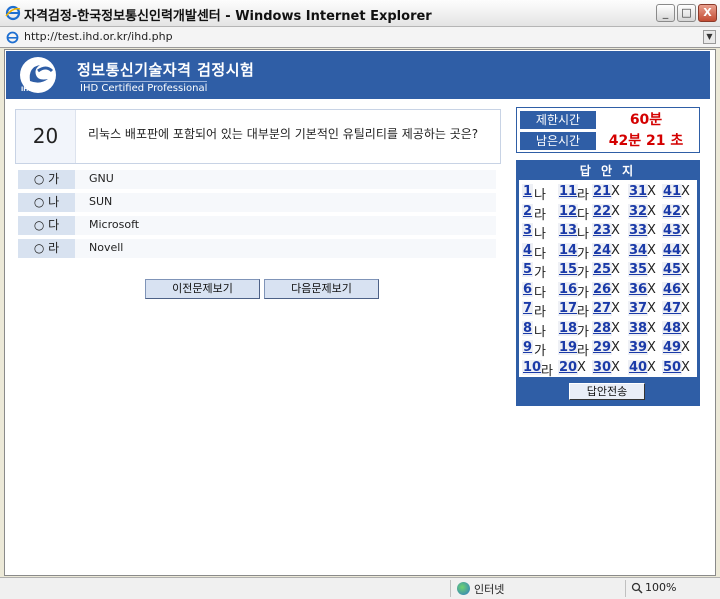 This screenshot has height=599, width=720. I want to click on option-da: ○ 다 Microsoft, so click(257, 225).